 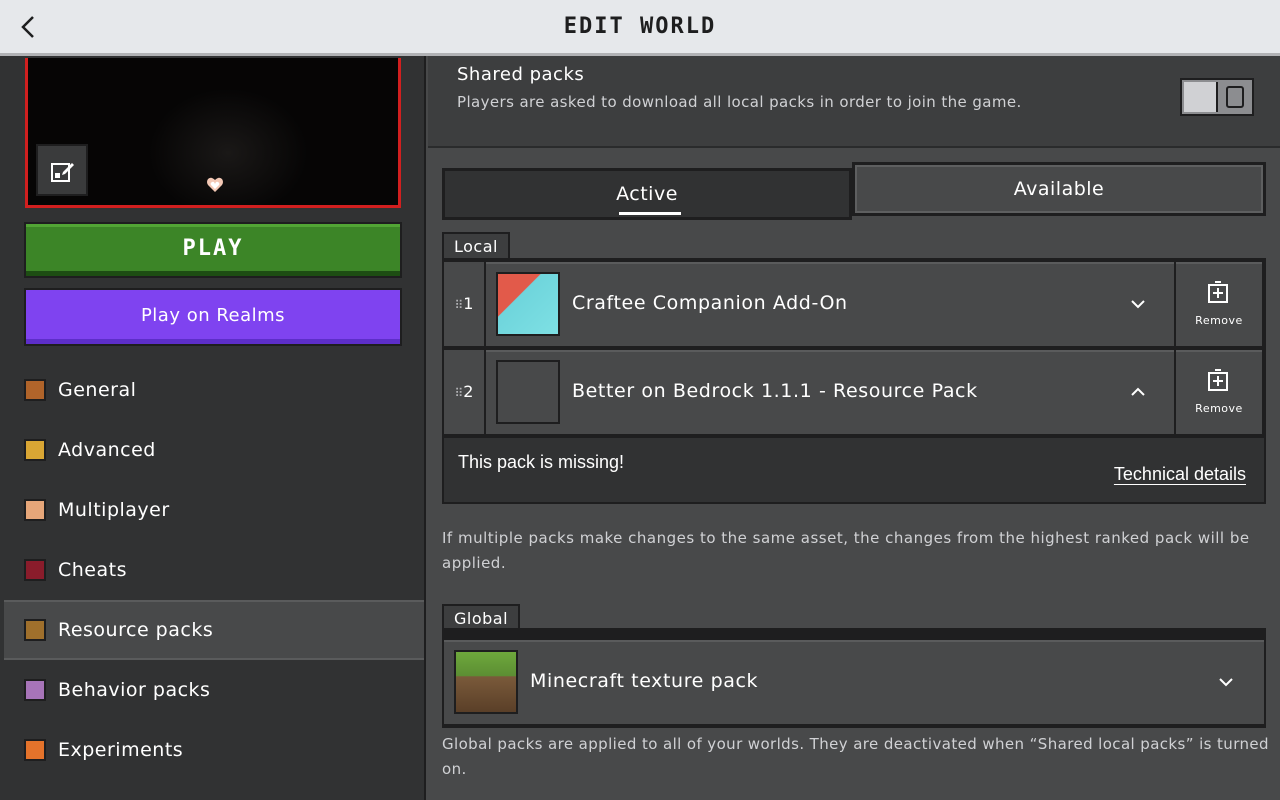 What do you see at coordinates (35, 390) in the screenshot?
I see `general-icon` at bounding box center [35, 390].